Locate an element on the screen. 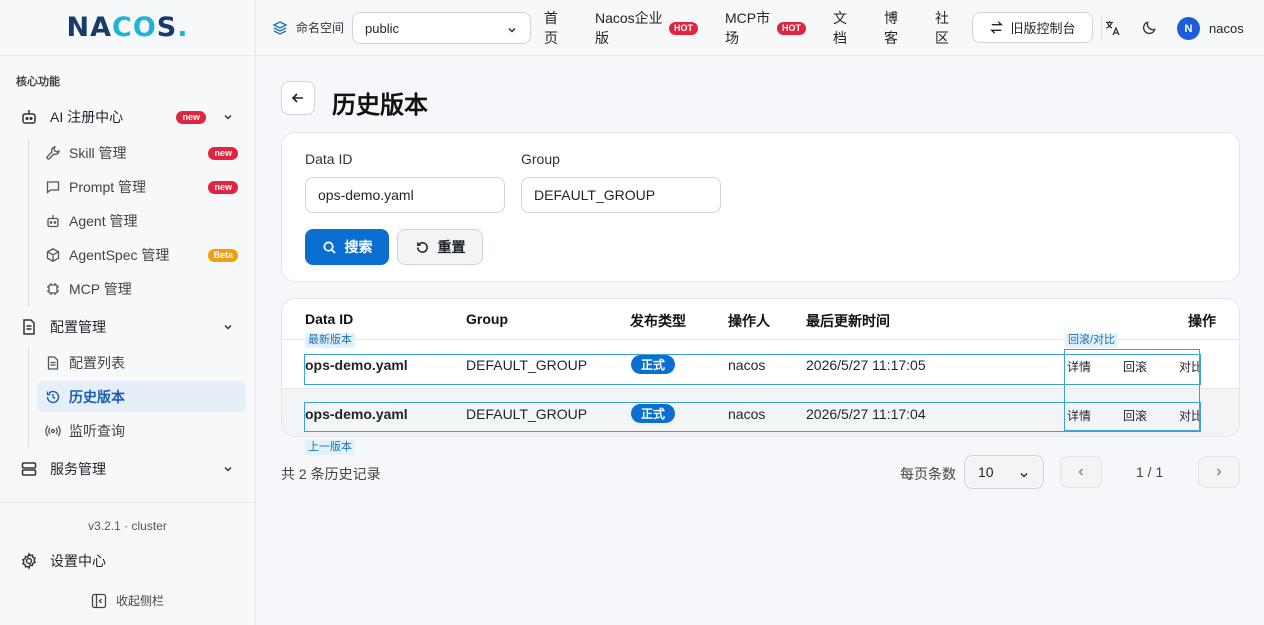 This screenshot has width=1264, height=625. hot-badge: HOT is located at coordinates (683, 28).